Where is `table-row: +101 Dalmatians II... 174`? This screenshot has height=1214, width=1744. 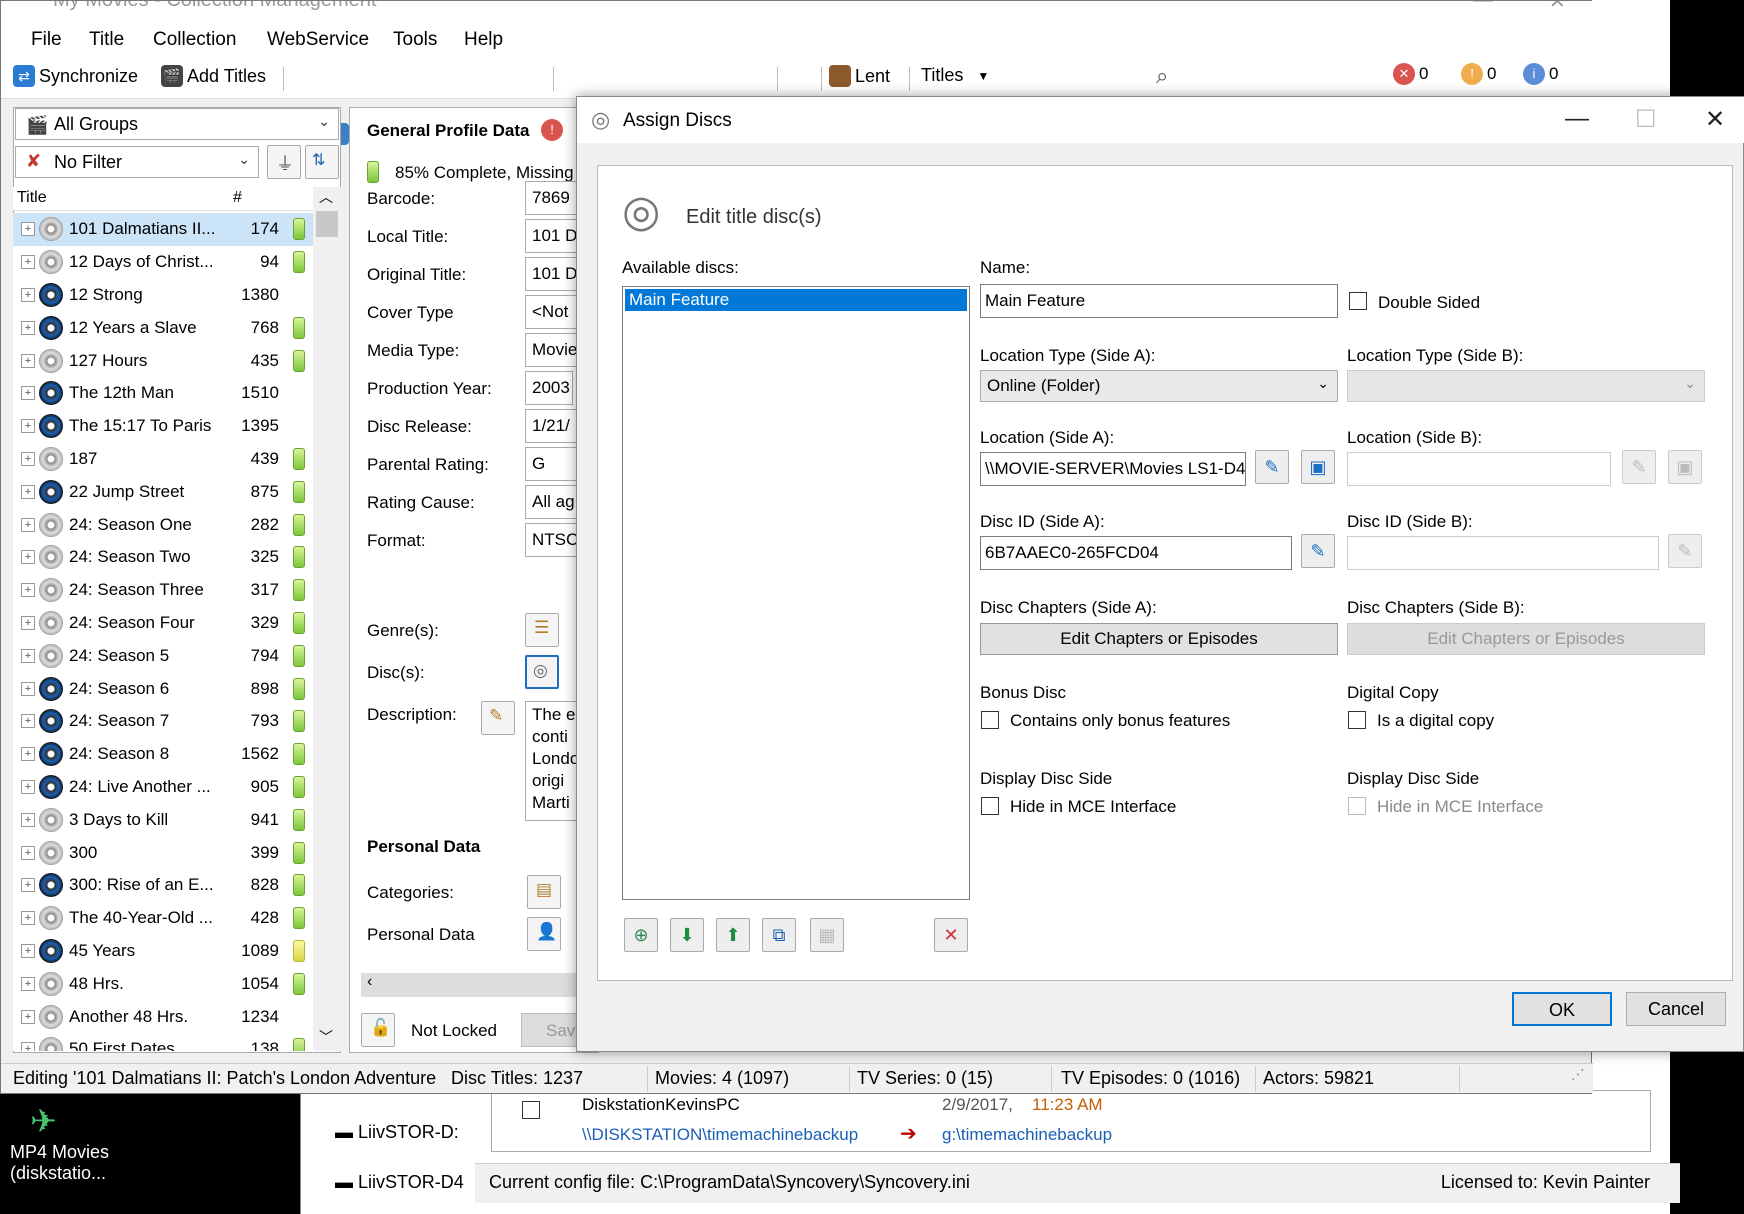 table-row: +101 Dalmatians II... 174 is located at coordinates (163, 229).